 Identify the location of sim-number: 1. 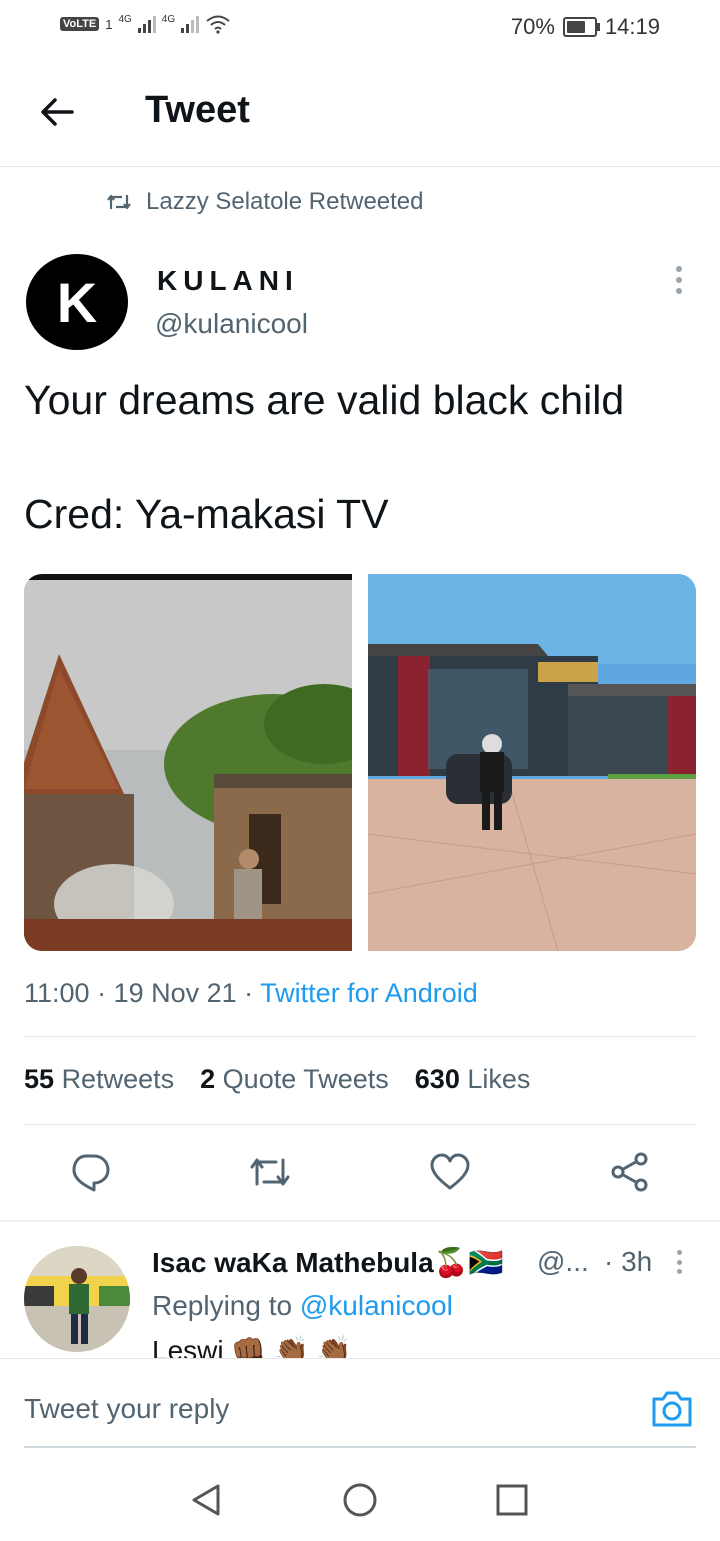
(109, 24).